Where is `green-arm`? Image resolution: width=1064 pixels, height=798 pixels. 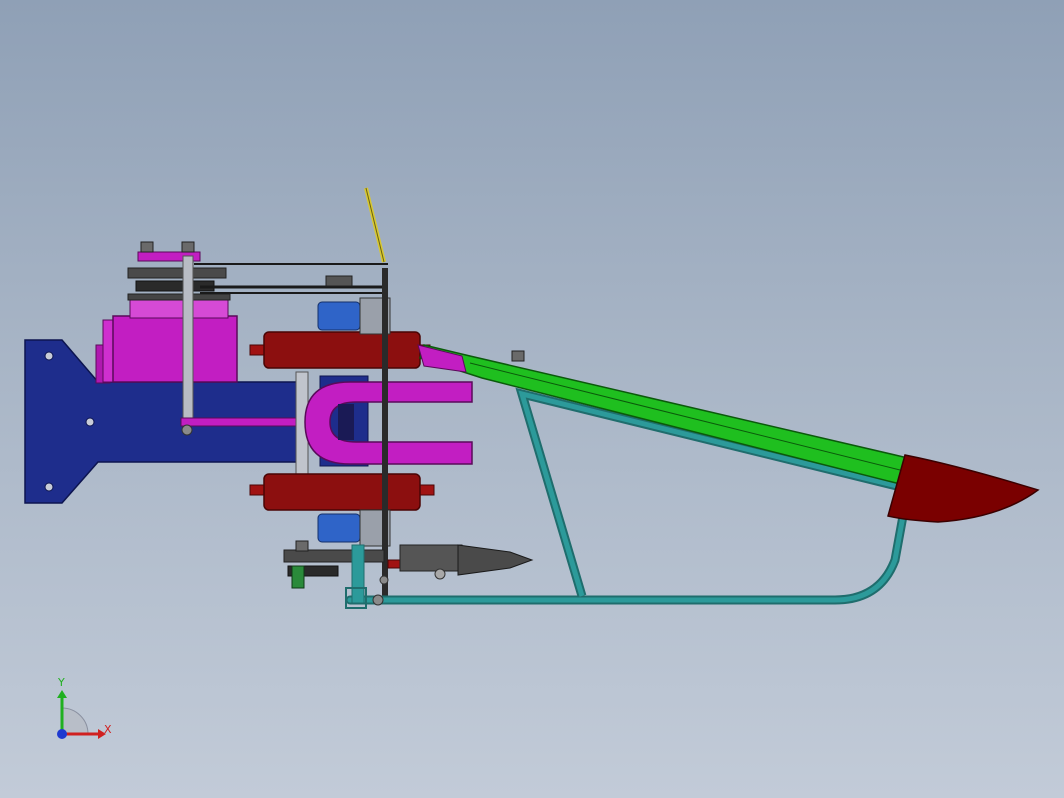
green-arm is located at coordinates (663, 414).